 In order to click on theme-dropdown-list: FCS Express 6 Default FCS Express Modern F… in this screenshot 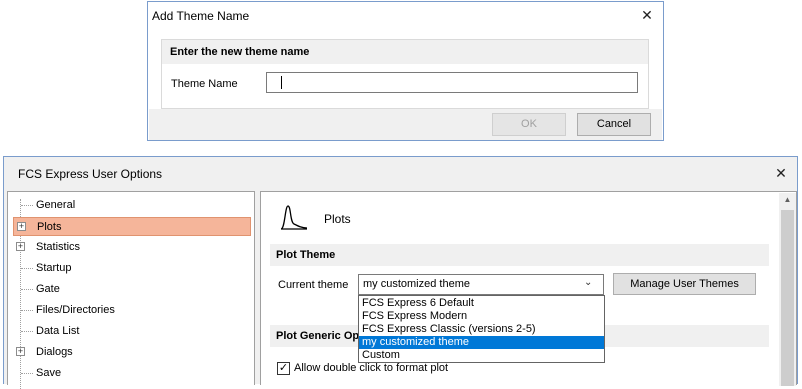, I will do `click(481, 329)`.